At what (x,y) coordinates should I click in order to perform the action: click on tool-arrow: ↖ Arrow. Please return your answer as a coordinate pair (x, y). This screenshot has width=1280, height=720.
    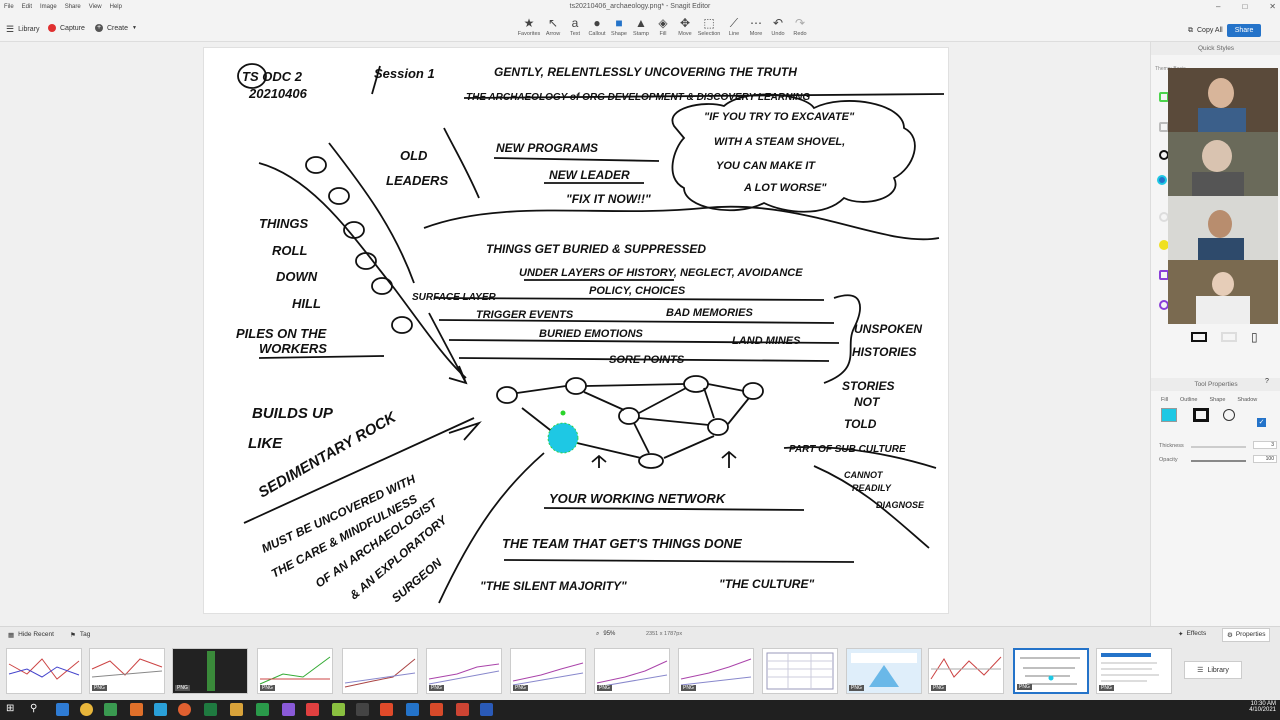
    Looking at the image, I should click on (553, 26).